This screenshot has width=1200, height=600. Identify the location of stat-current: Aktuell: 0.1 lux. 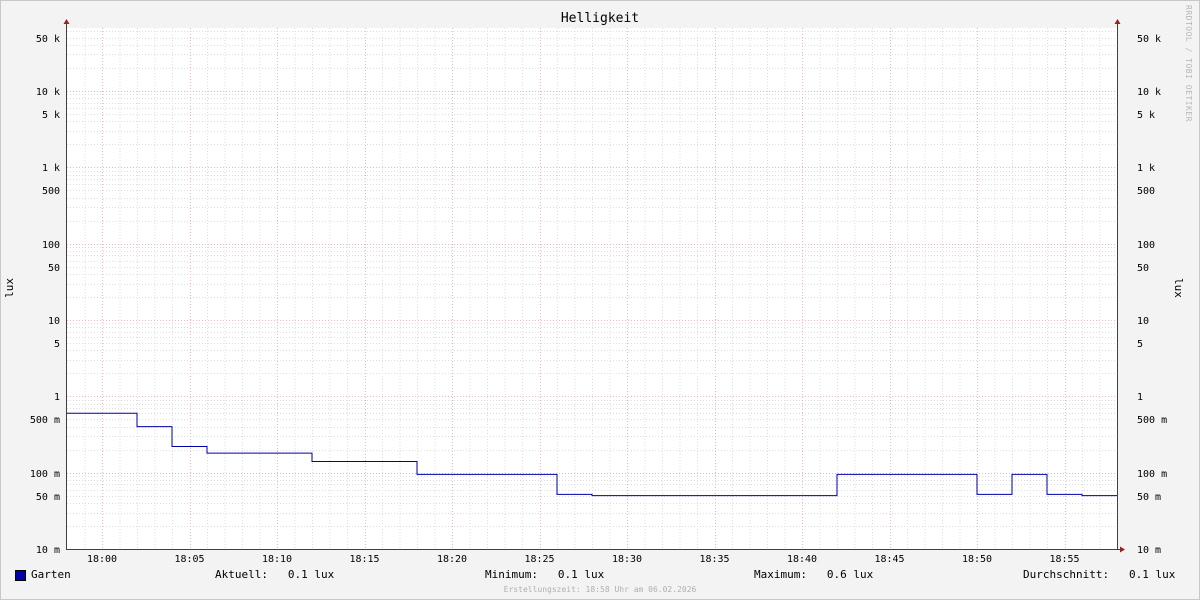
(274, 574).